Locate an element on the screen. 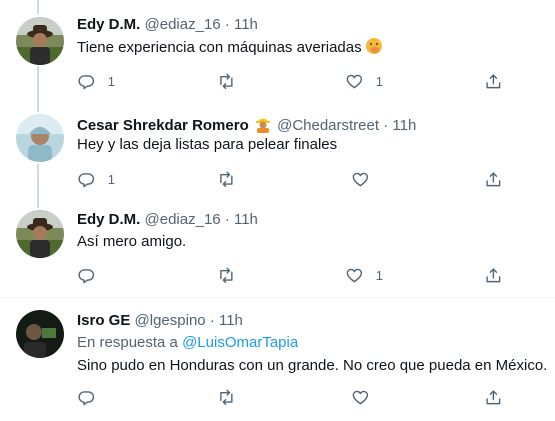 This screenshot has width=555, height=421. reply-prefix: En respuesta a is located at coordinates (127, 342).